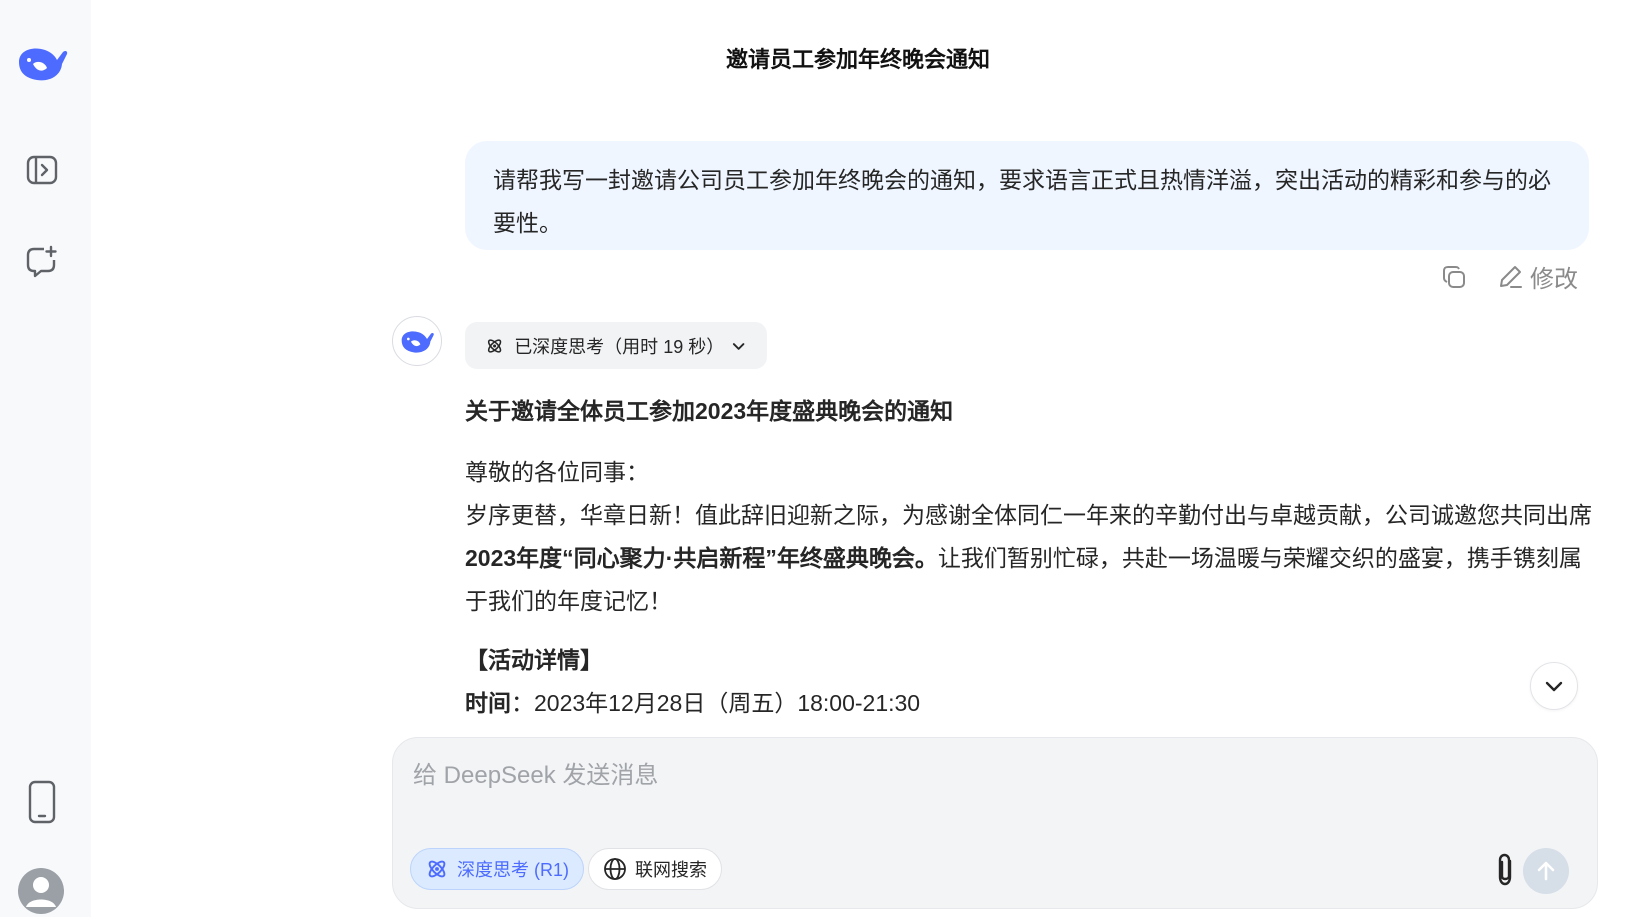 The height and width of the screenshot is (917, 1645). I want to click on scroll-to-bottom-button, so click(1554, 686).